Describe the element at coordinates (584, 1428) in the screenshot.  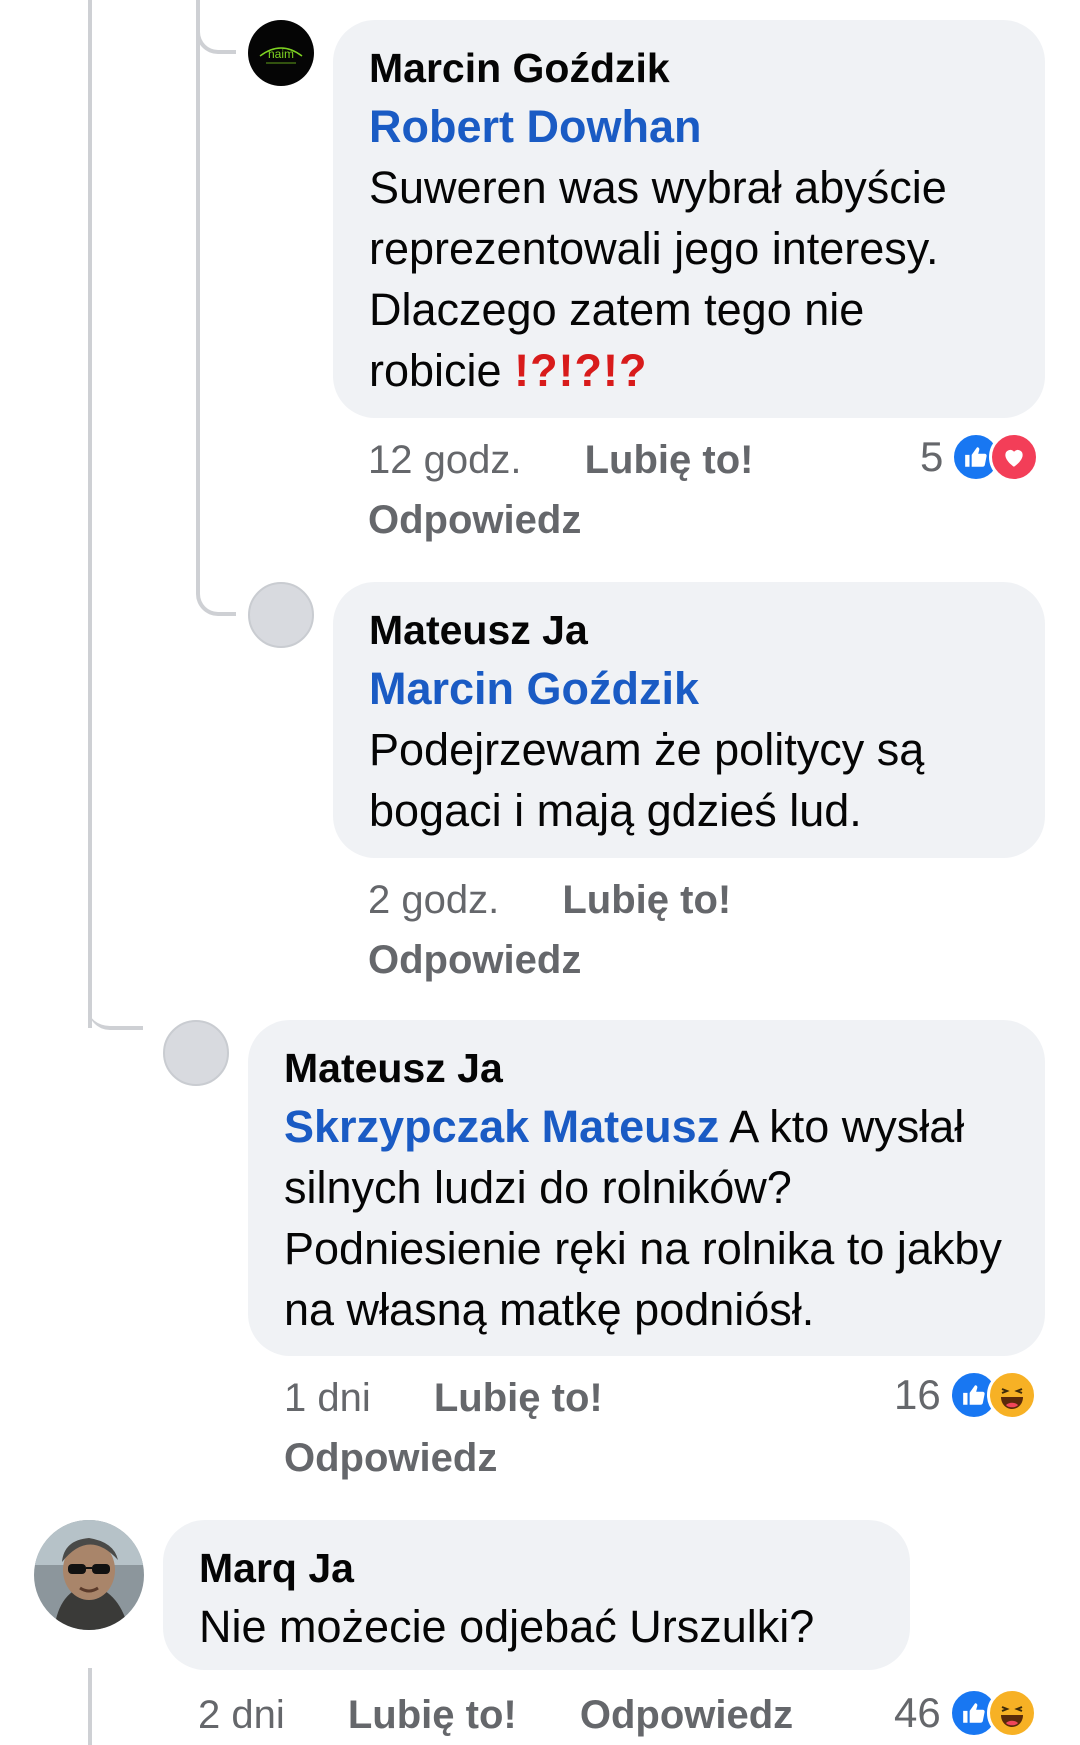
I see `comment-actions: 1 dni Lubię to! Odpowiedz` at that location.